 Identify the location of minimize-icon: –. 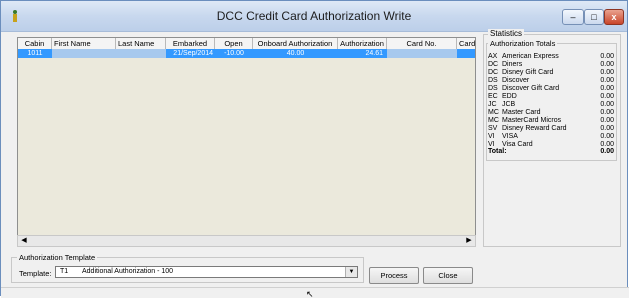
(573, 17).